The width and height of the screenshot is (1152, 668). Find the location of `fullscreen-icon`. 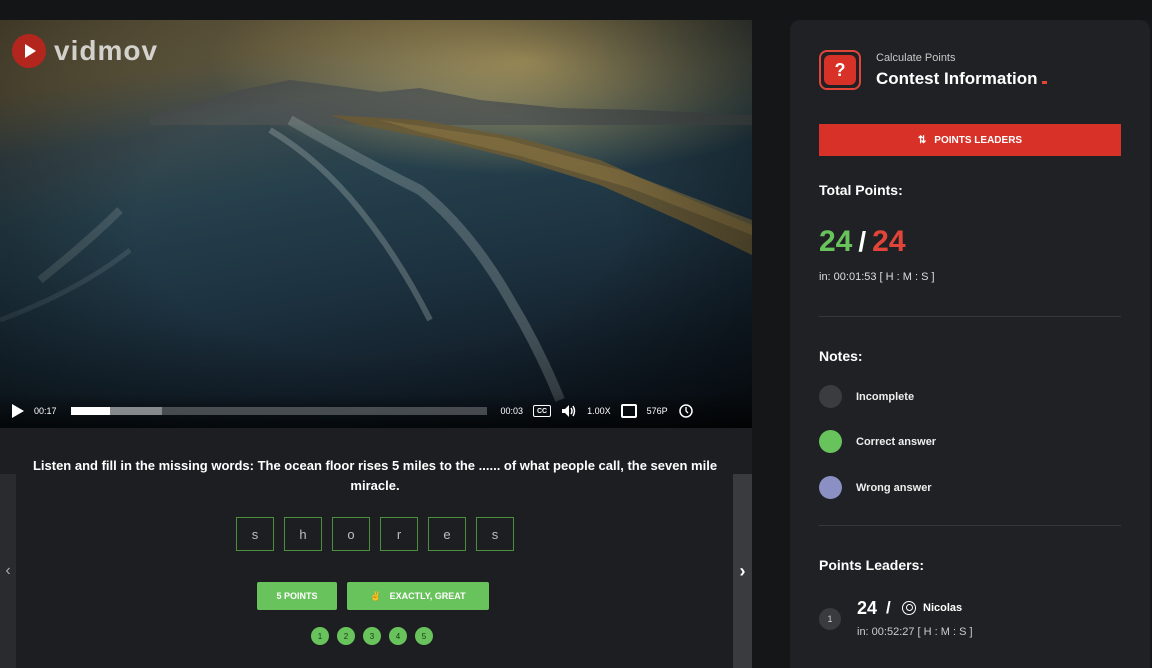

fullscreen-icon is located at coordinates (628, 411).